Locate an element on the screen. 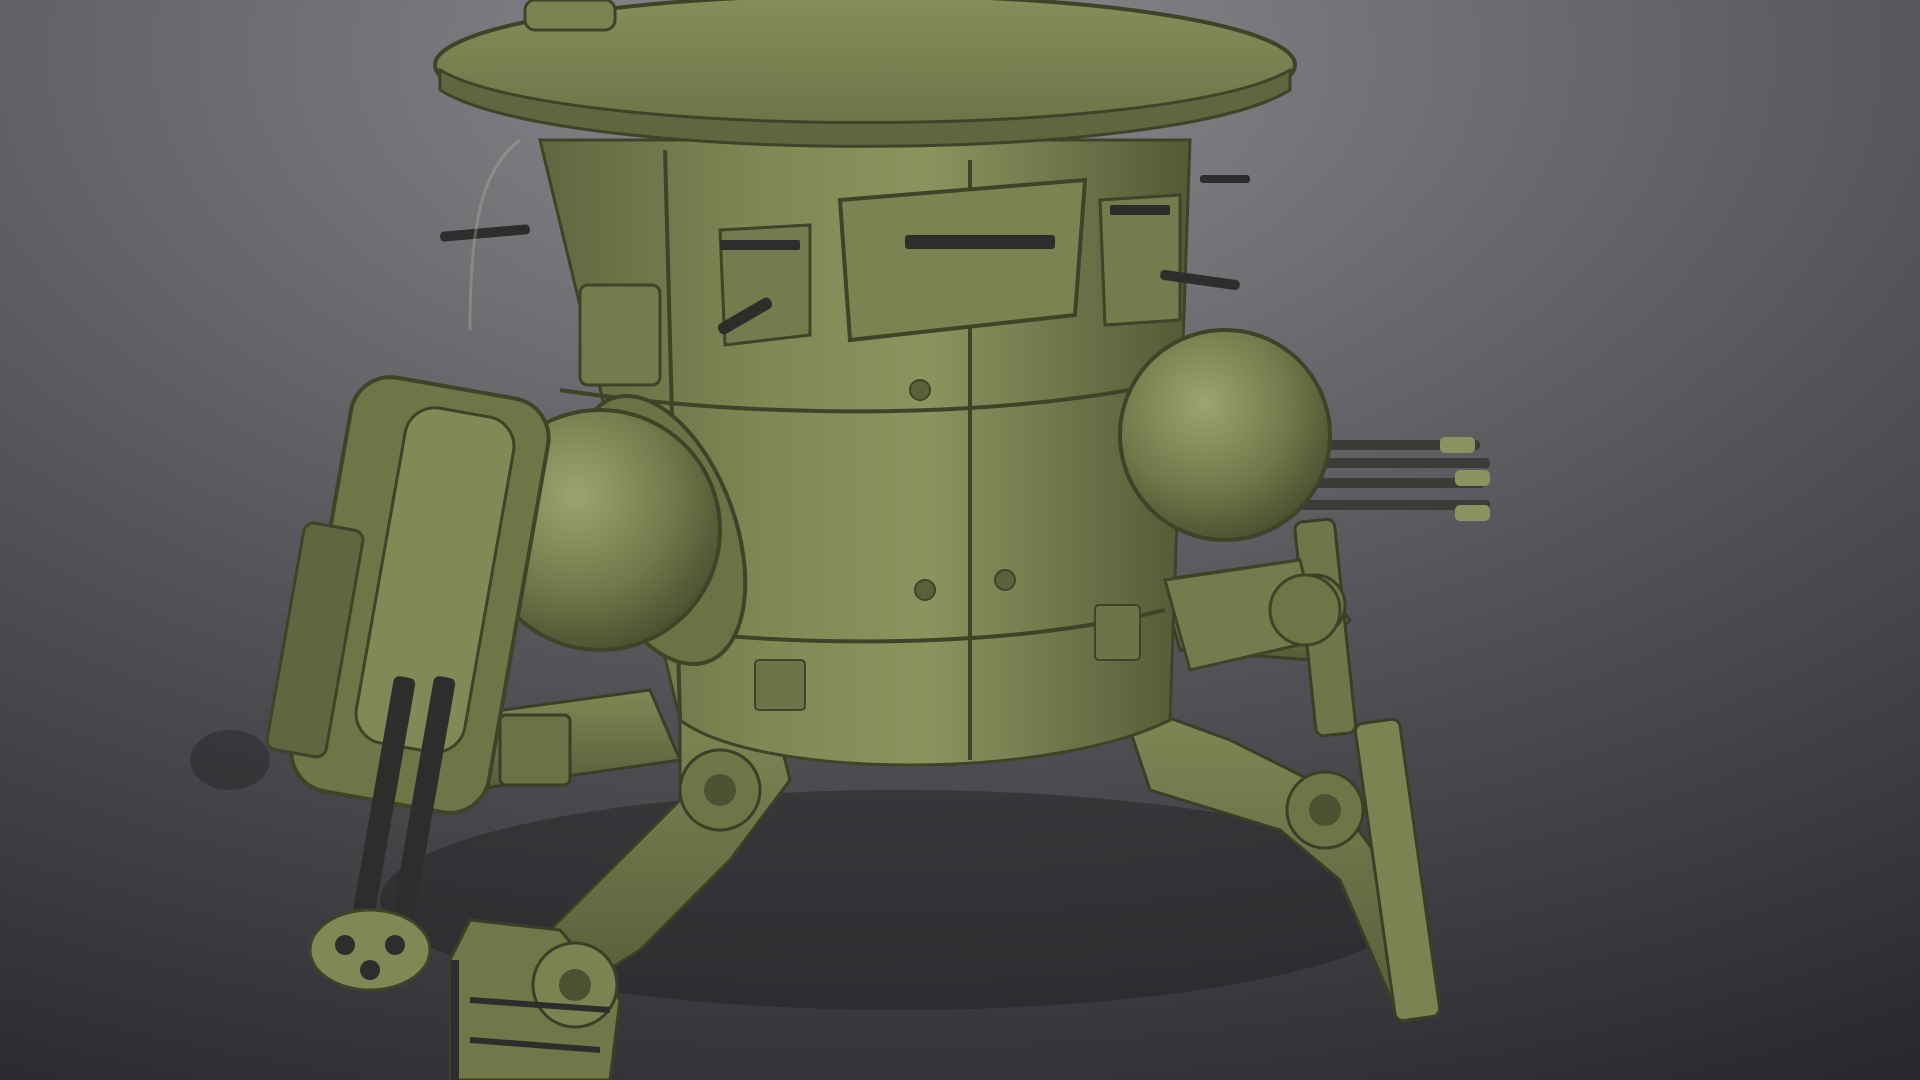 The width and height of the screenshot is (1920, 1080). right-sphere-turret-icon is located at coordinates (1225, 435).